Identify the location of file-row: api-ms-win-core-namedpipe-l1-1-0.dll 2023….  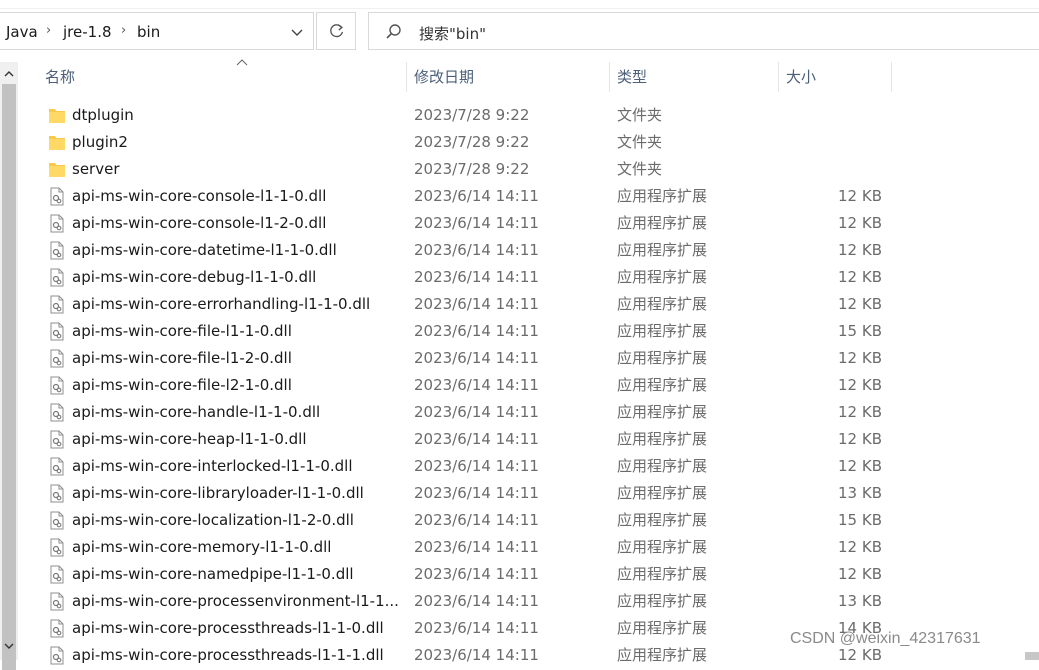
(528, 574).